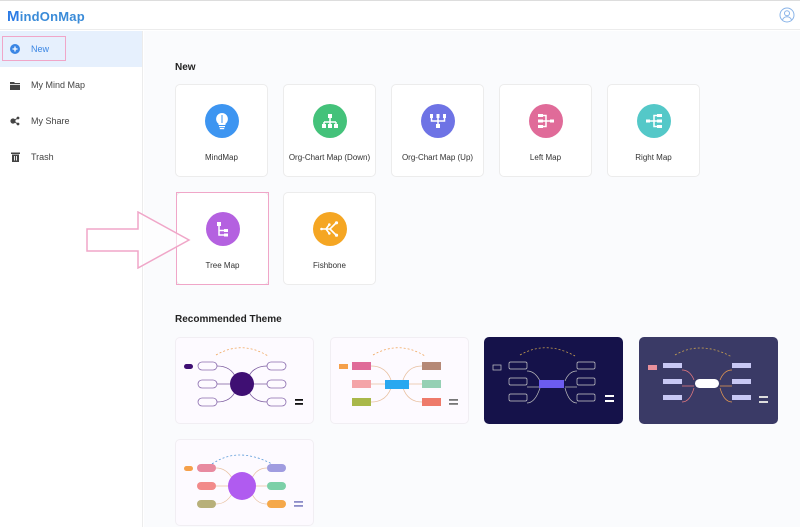  What do you see at coordinates (15, 157) in the screenshot?
I see `trash-icon` at bounding box center [15, 157].